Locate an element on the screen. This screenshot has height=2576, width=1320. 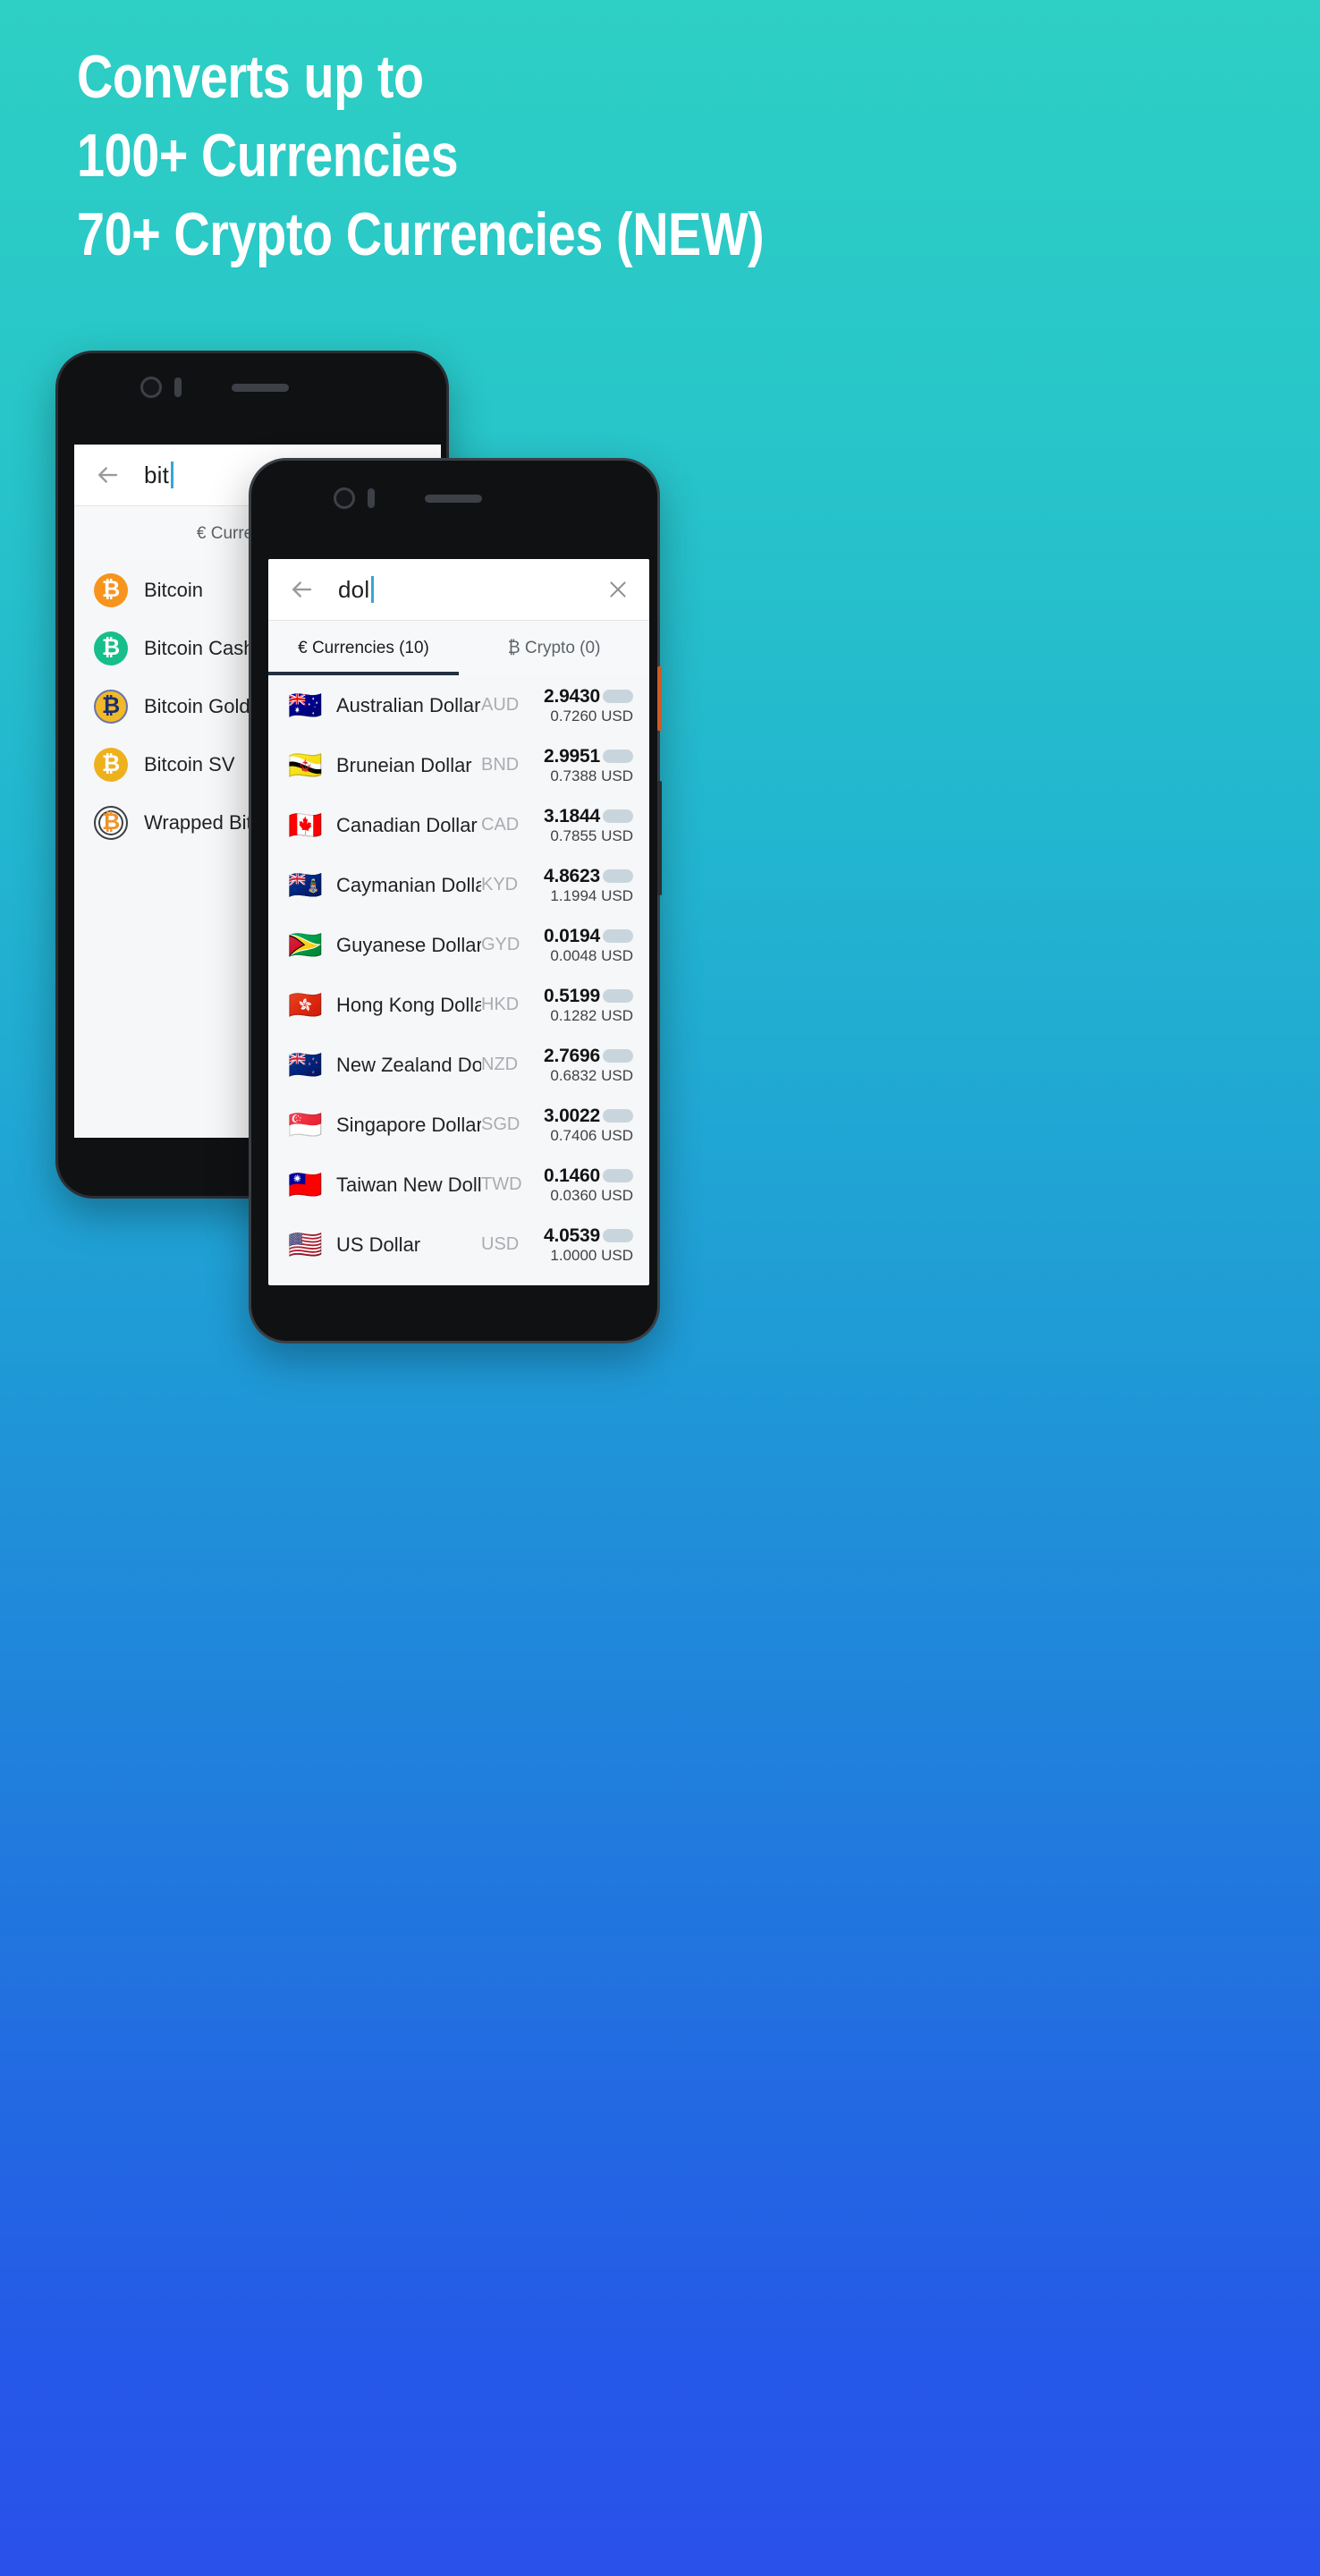
currency-rate-group: 0.0194 0.0048 USD is located at coordinates (583, 945).